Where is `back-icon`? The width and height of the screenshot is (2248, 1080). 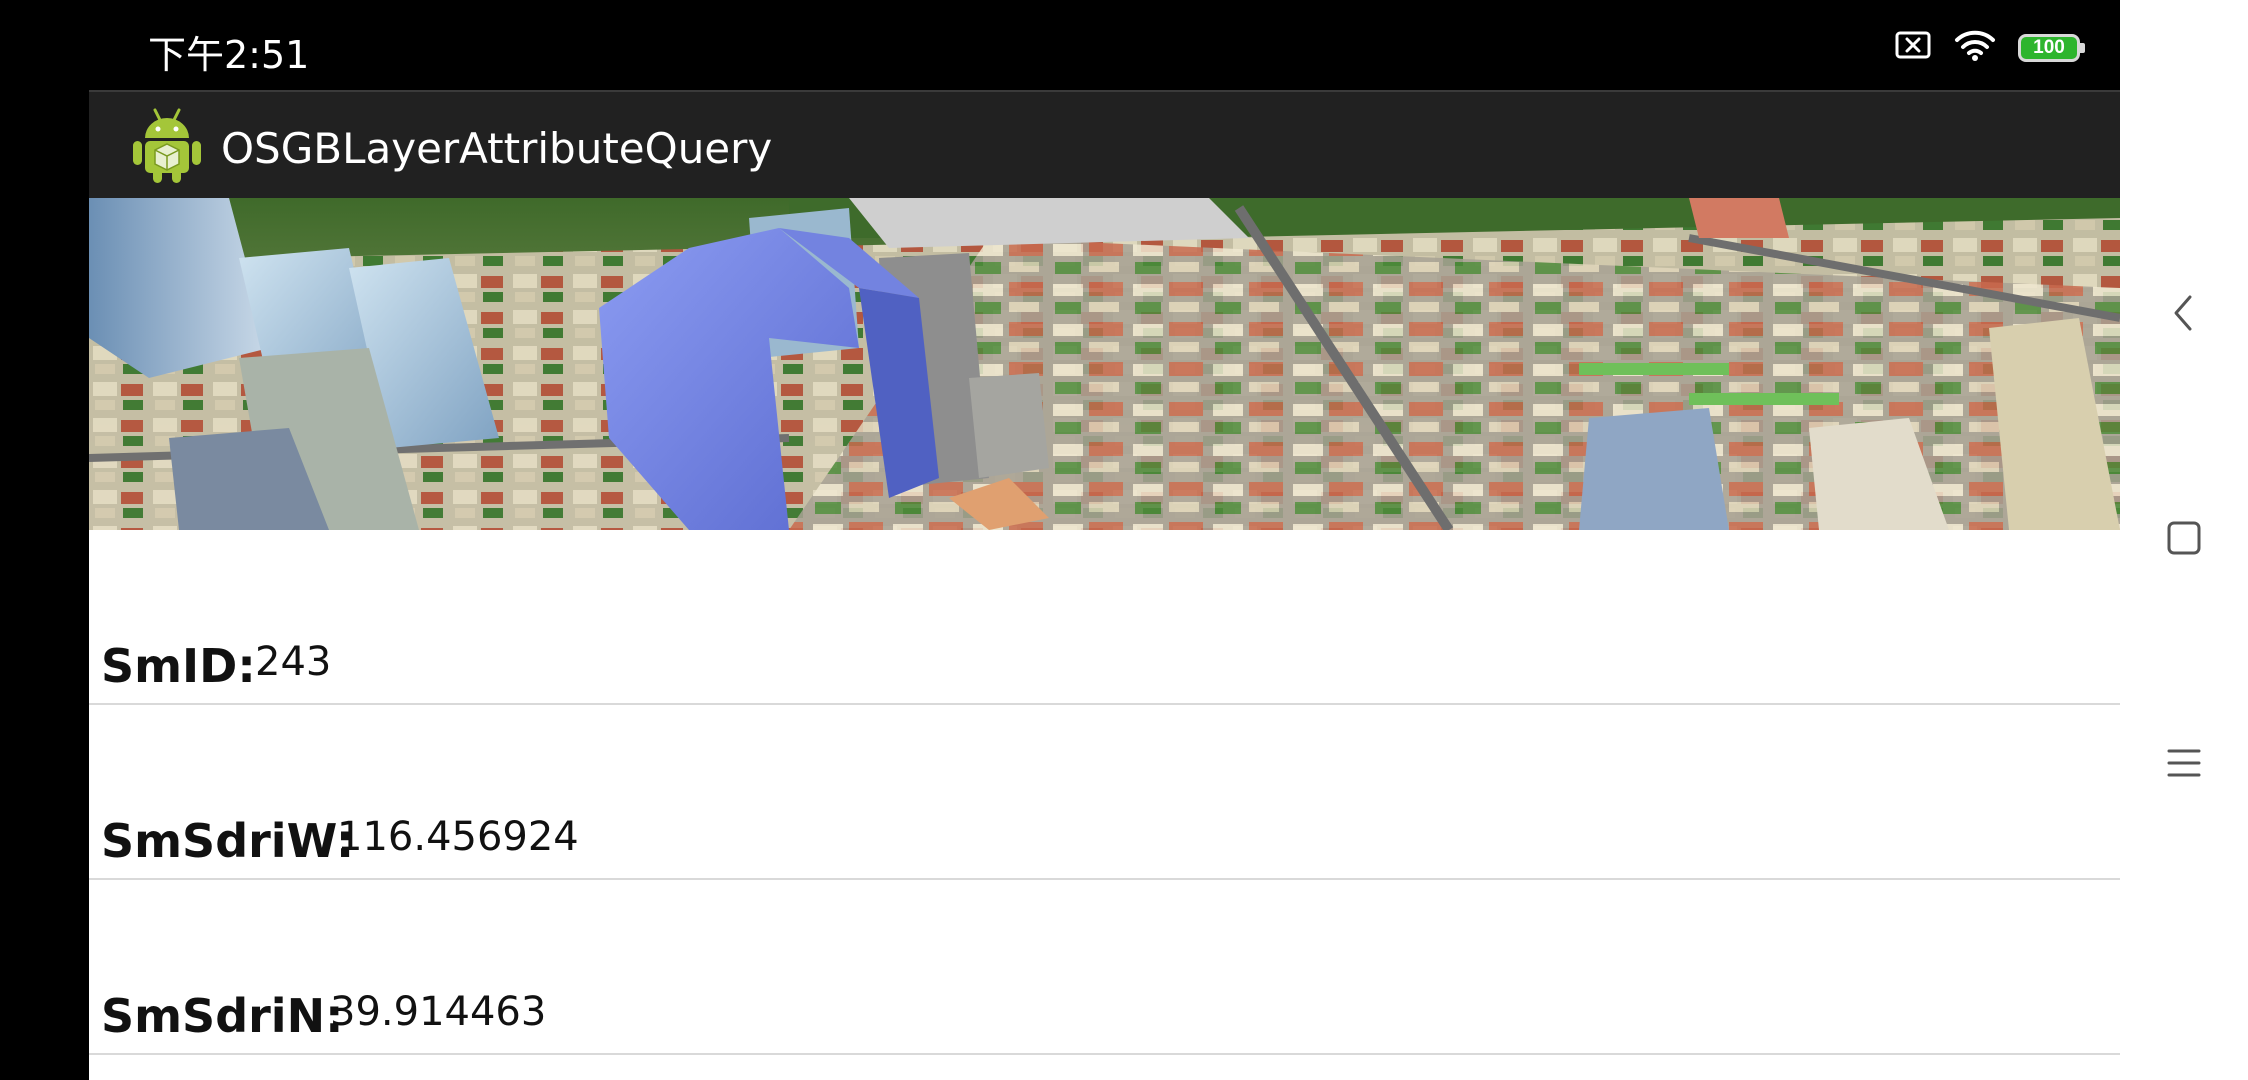 back-icon is located at coordinates (2184, 315).